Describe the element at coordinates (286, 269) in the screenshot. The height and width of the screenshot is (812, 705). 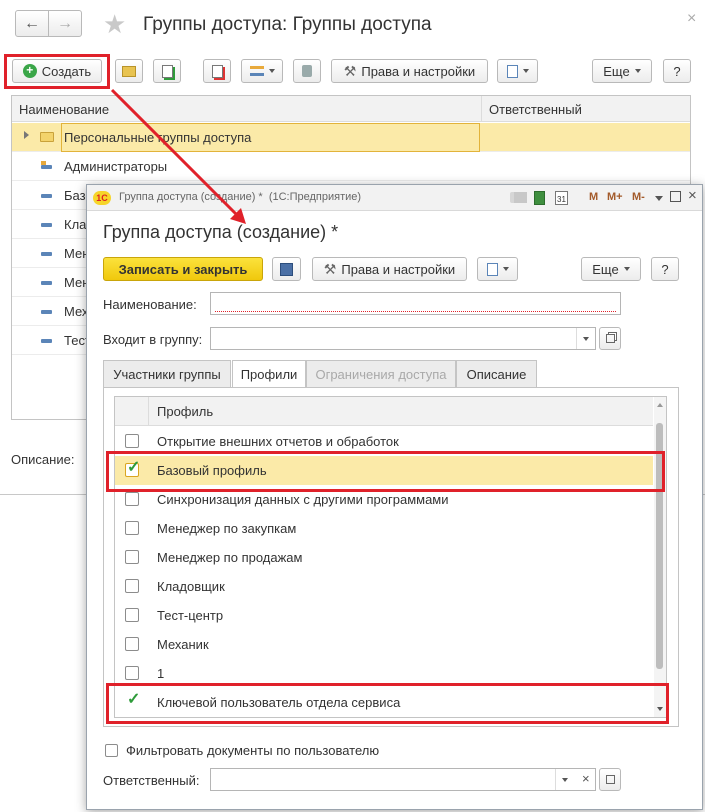
I see `save-button` at that location.